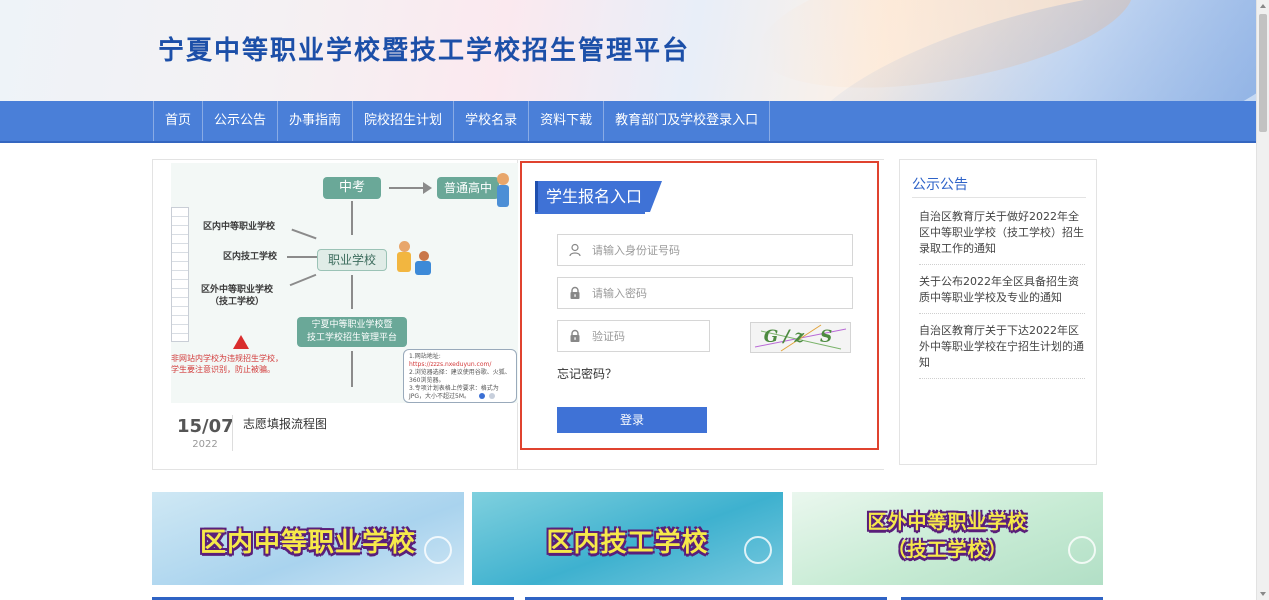 This screenshot has height=600, width=1269. What do you see at coordinates (250, 257) in the screenshot?
I see `flowchart-label-in-region-technical: 区内技工学校` at bounding box center [250, 257].